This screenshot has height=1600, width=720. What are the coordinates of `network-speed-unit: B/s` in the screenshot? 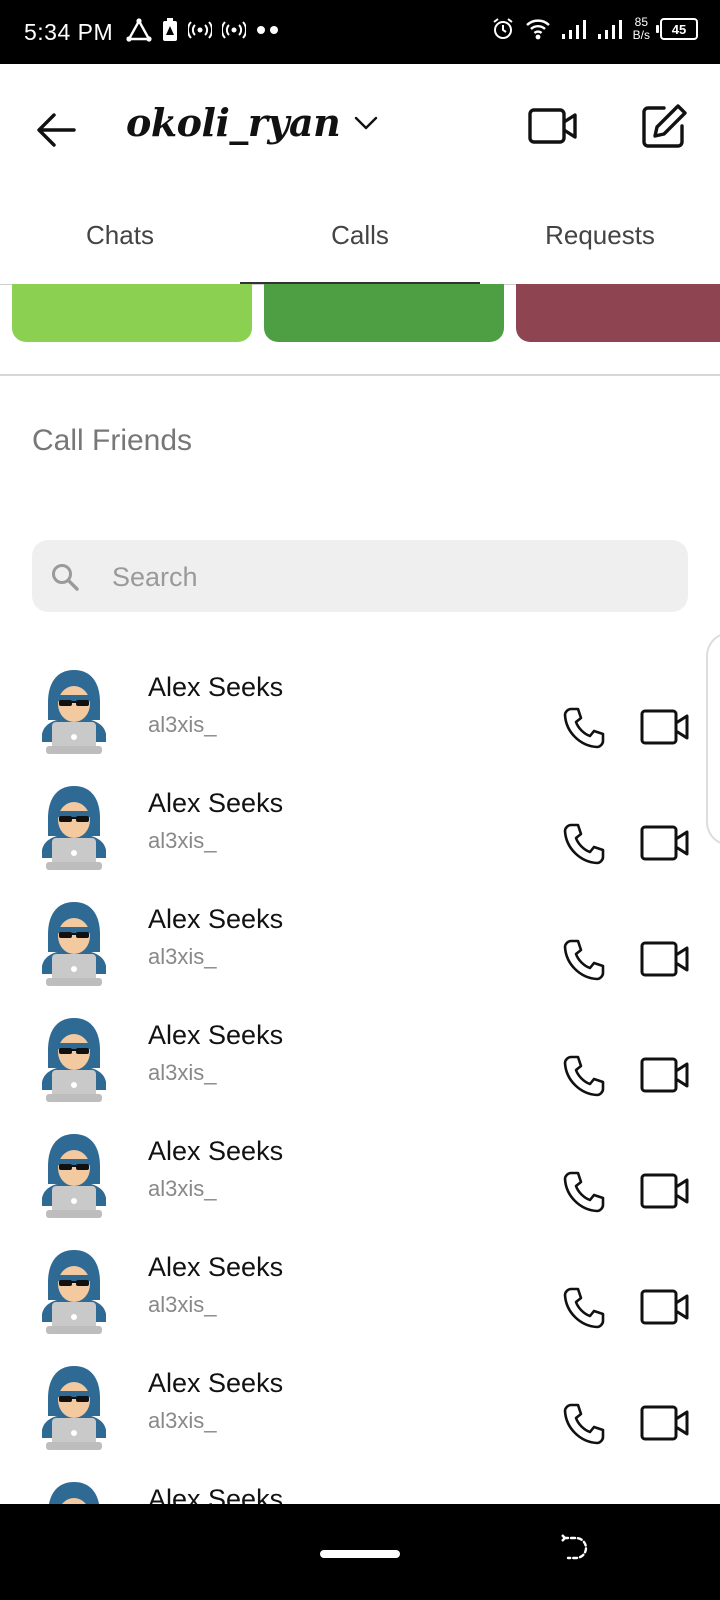 It's located at (641, 35).